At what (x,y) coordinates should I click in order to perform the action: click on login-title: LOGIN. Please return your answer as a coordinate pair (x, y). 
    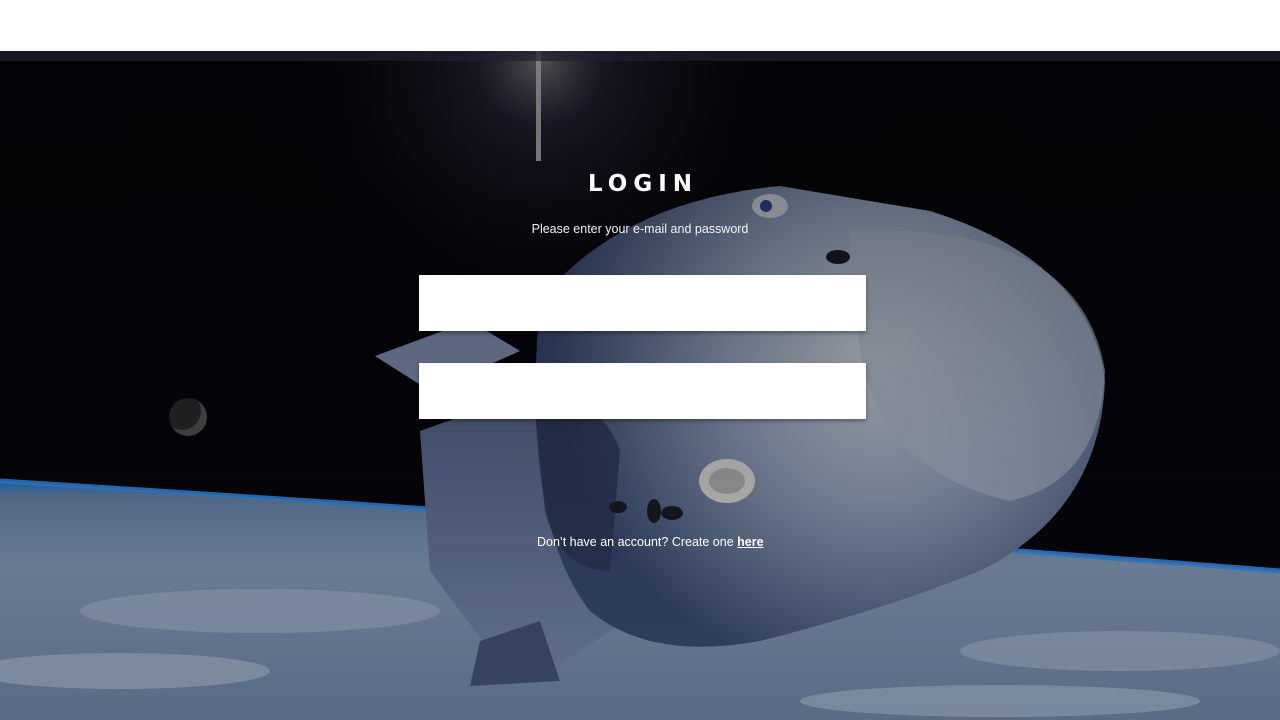
    Looking at the image, I should click on (643, 184).